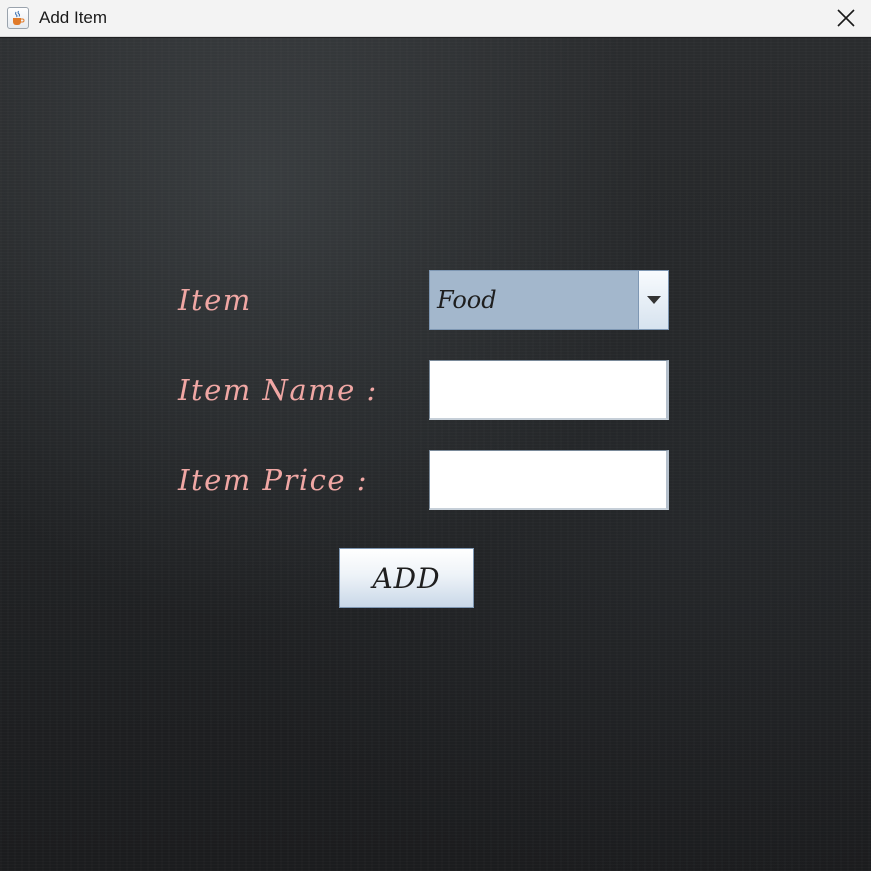 Image resolution: width=871 pixels, height=871 pixels. Describe the element at coordinates (549, 480) in the screenshot. I see `item-price-field` at that location.